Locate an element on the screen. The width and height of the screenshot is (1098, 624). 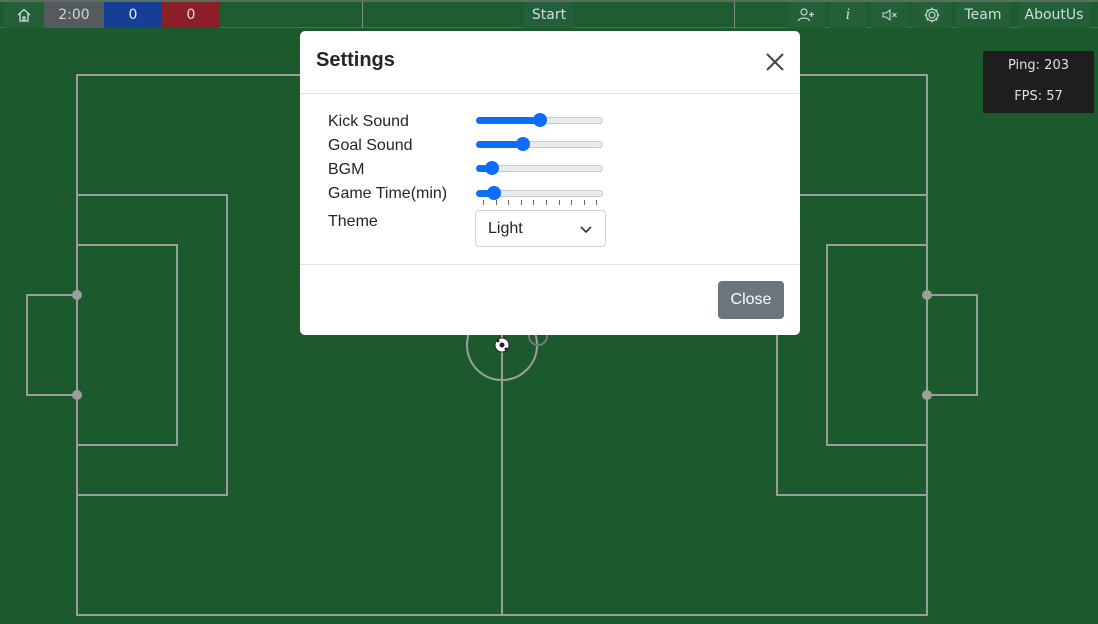
home-icon is located at coordinates (24, 15).